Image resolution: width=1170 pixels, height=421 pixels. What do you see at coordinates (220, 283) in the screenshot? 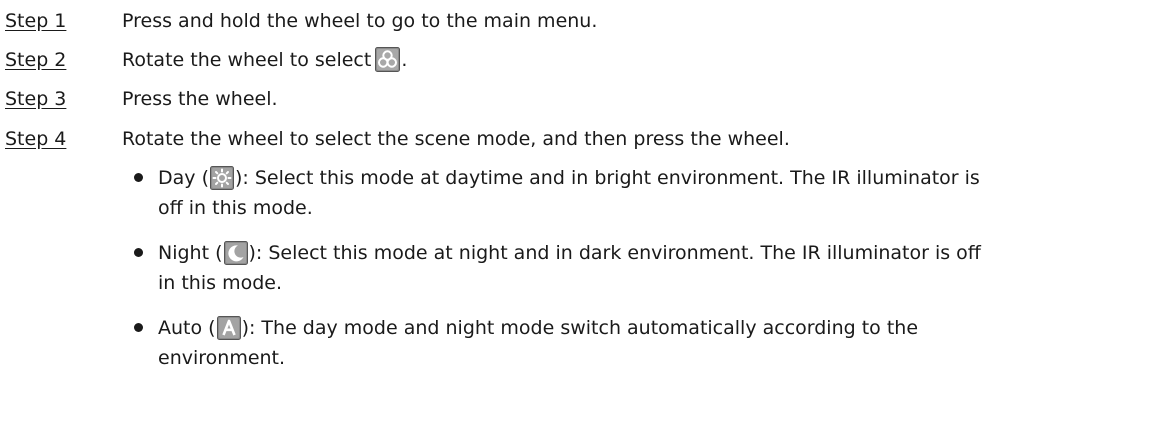
I see `mode-night-line-2: in this mode.` at bounding box center [220, 283].